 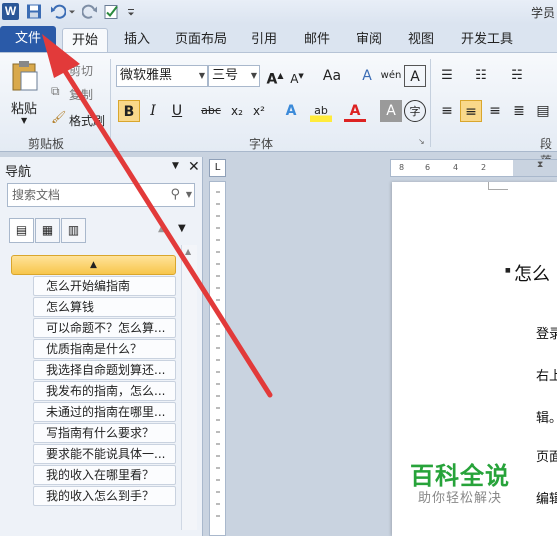 What do you see at coordinates (546, 334) in the screenshot?
I see `doc-line: 登录` at bounding box center [546, 334].